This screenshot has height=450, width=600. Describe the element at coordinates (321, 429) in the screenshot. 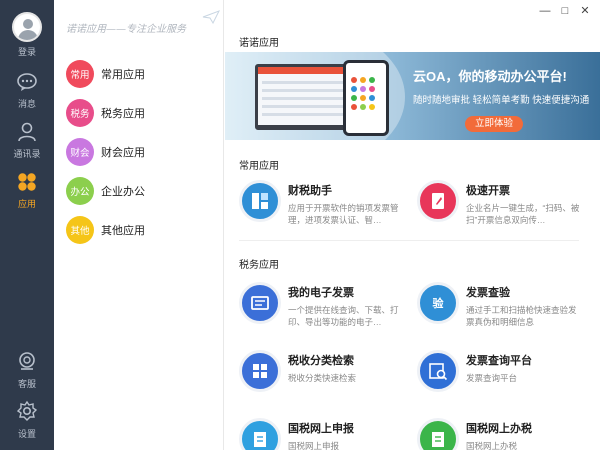

I see `app-title: 国税网上申报` at that location.